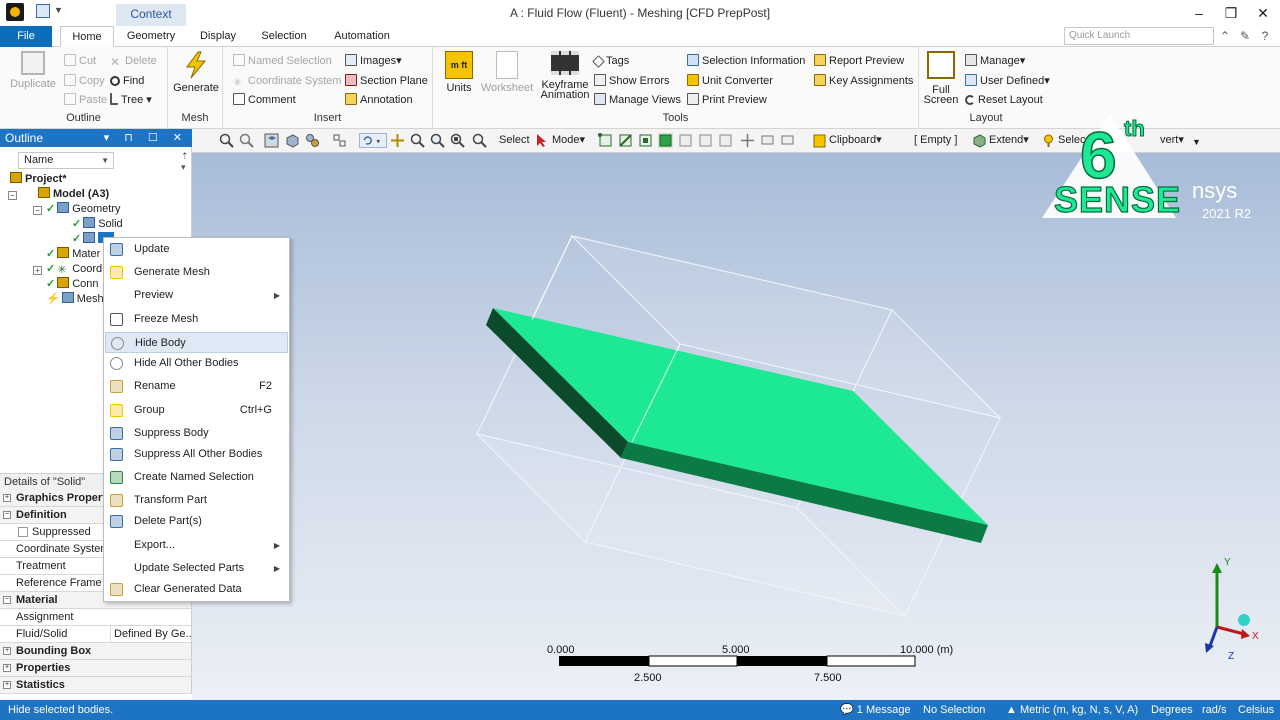 This screenshot has width=1280, height=720. What do you see at coordinates (1139, 36) in the screenshot?
I see `quick-launch-input: Quick Launch` at bounding box center [1139, 36].